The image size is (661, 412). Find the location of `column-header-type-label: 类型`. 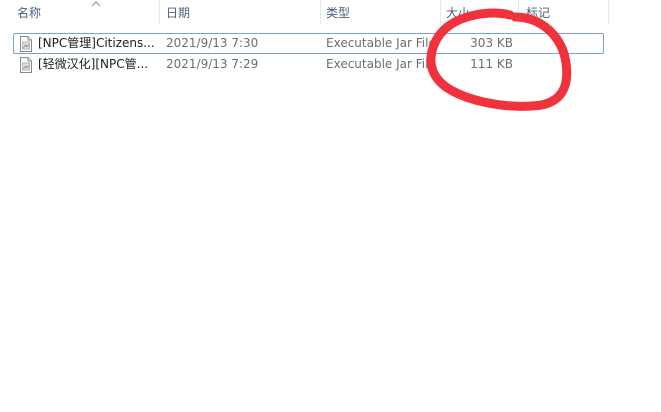

column-header-type-label: 类型 is located at coordinates (338, 13).